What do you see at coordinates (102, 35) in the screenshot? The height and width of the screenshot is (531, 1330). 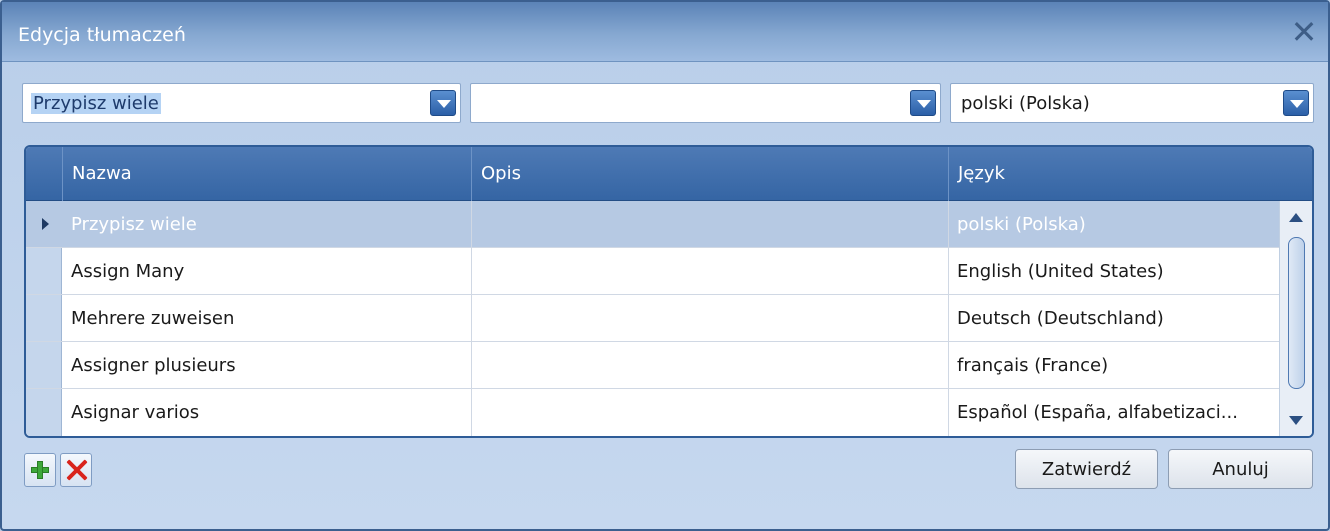 I see `window-title: Edycja tłumaczeń` at bounding box center [102, 35].